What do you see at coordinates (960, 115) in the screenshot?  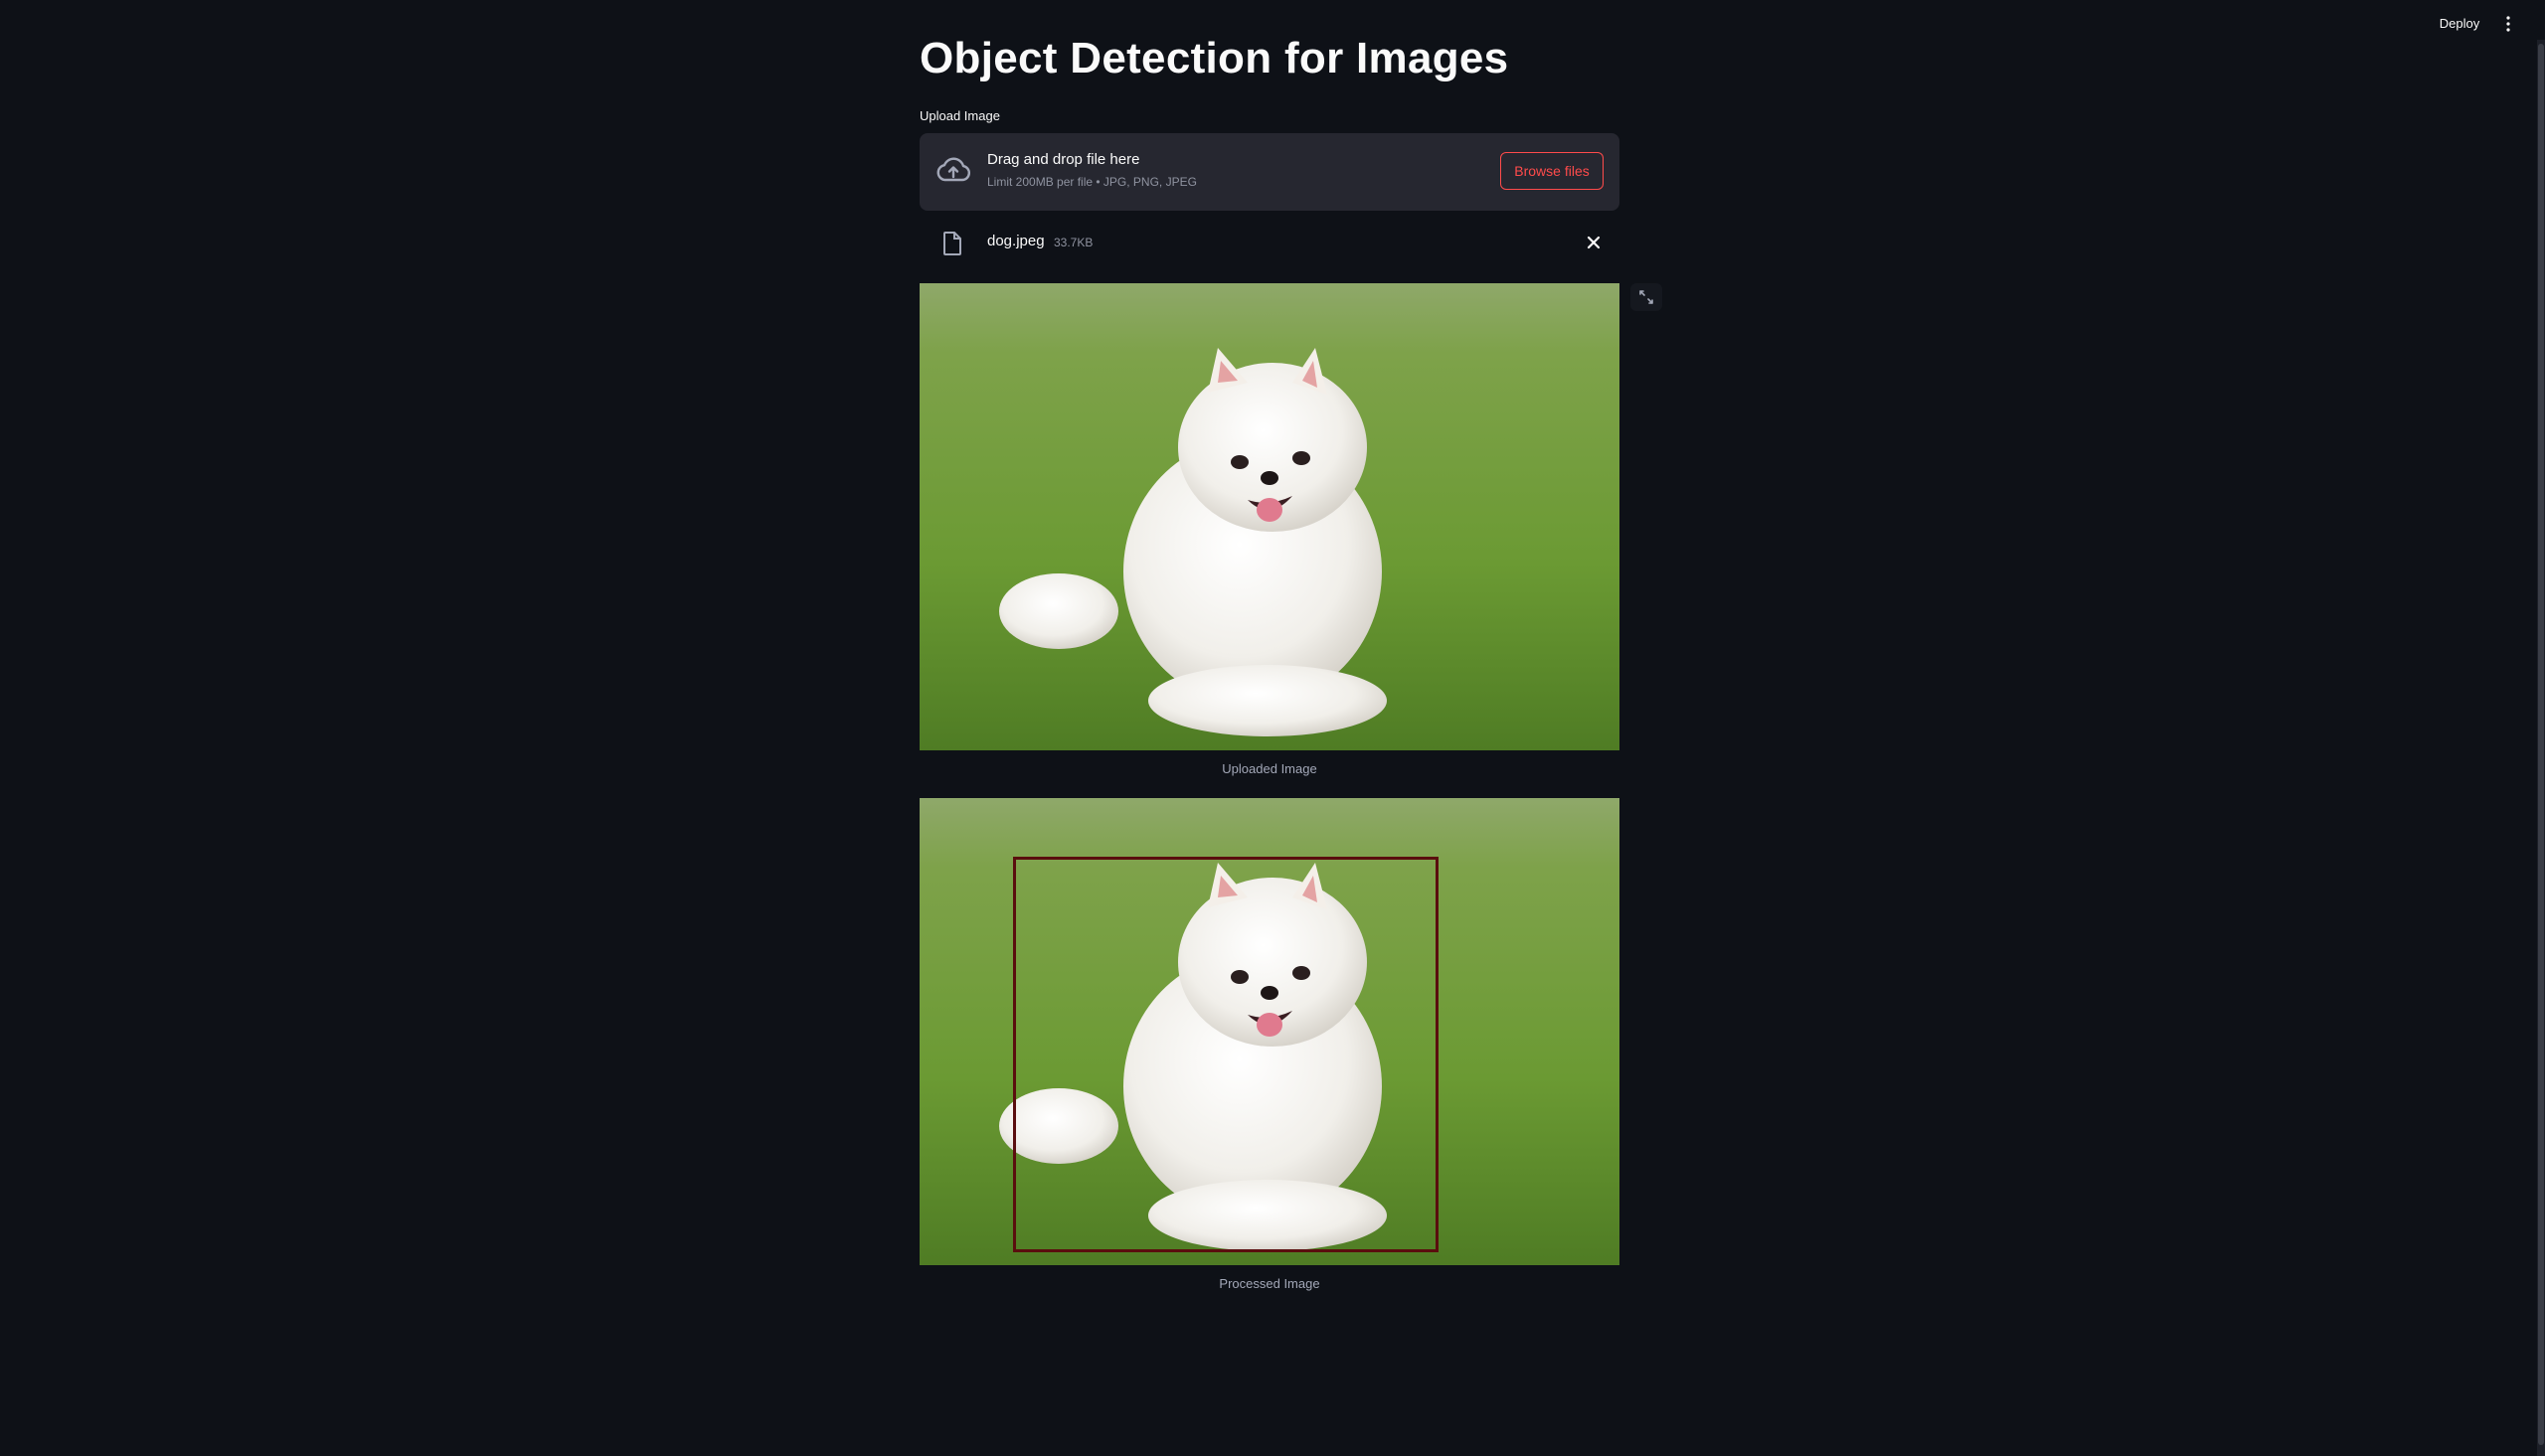 I see `upload-label: Upload Image` at bounding box center [960, 115].